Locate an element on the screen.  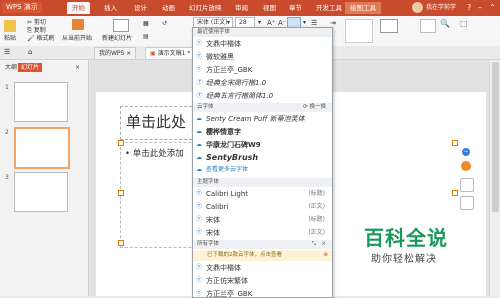
chevron-up-icon: ⌃ is located at coordinates (492, 7).